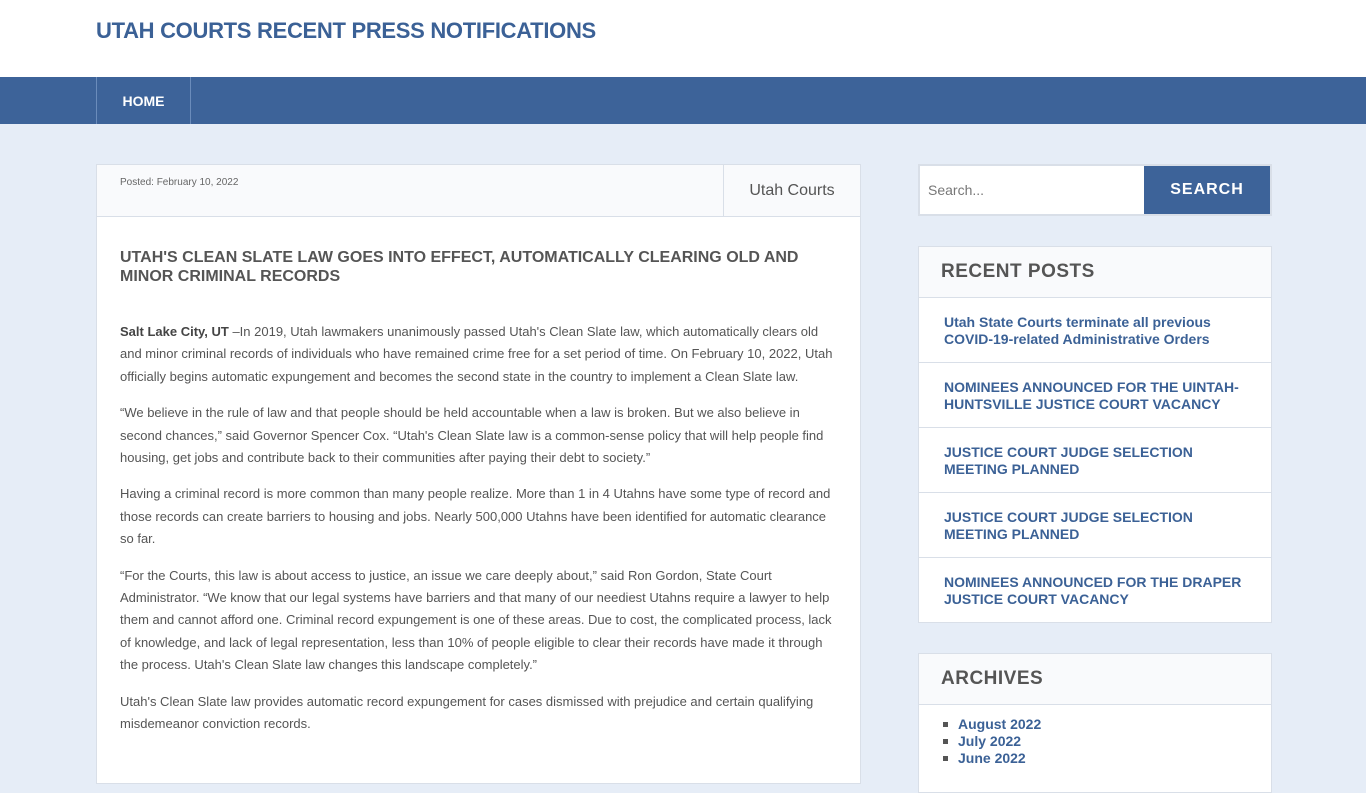 This screenshot has height=793, width=1366. I want to click on archive-label: July 2022, so click(989, 741).